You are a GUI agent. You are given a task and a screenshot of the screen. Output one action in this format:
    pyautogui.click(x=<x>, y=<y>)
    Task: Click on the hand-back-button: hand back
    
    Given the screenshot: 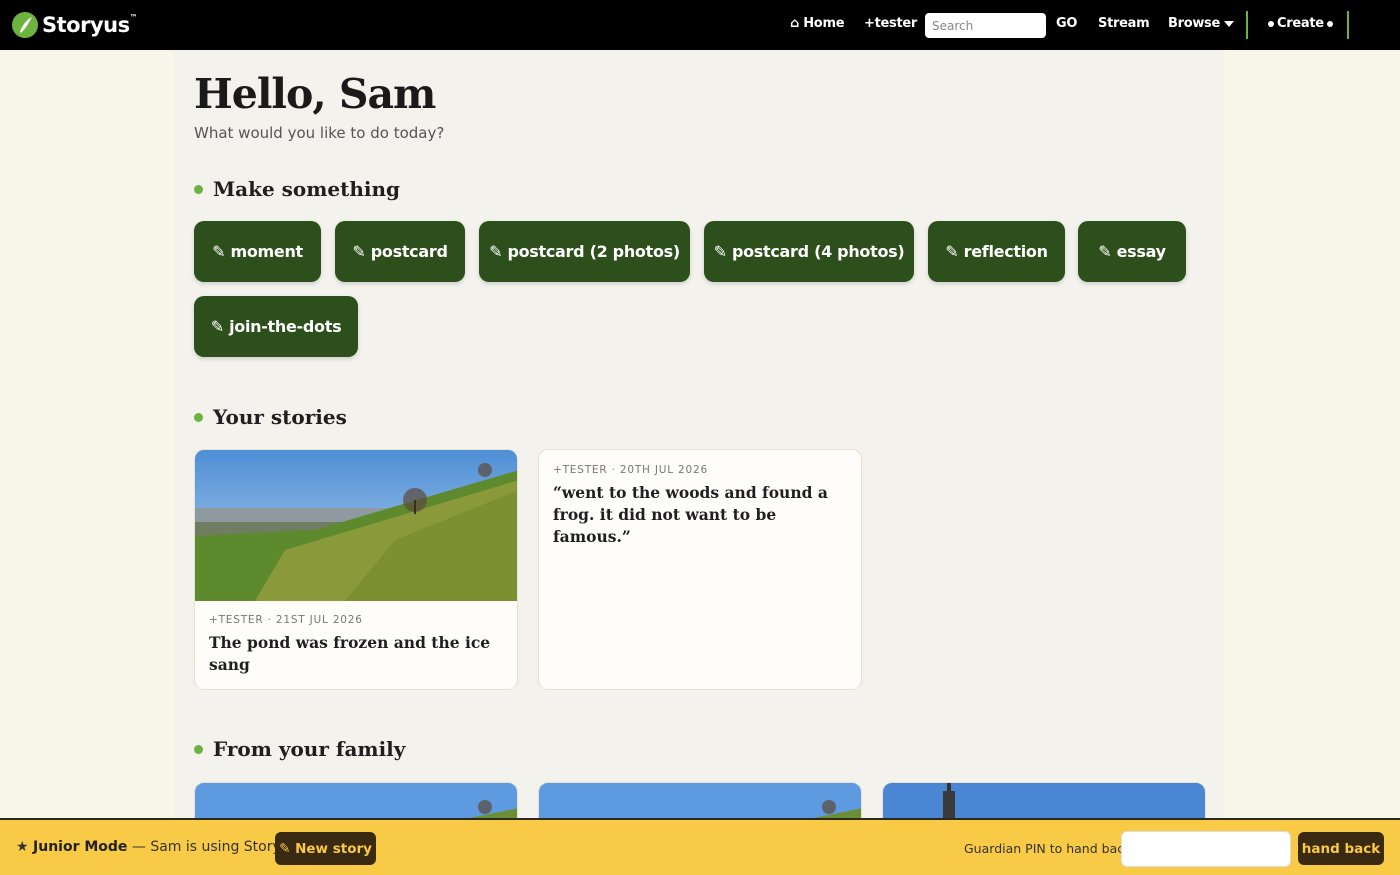 What is the action you would take?
    pyautogui.click(x=1341, y=848)
    